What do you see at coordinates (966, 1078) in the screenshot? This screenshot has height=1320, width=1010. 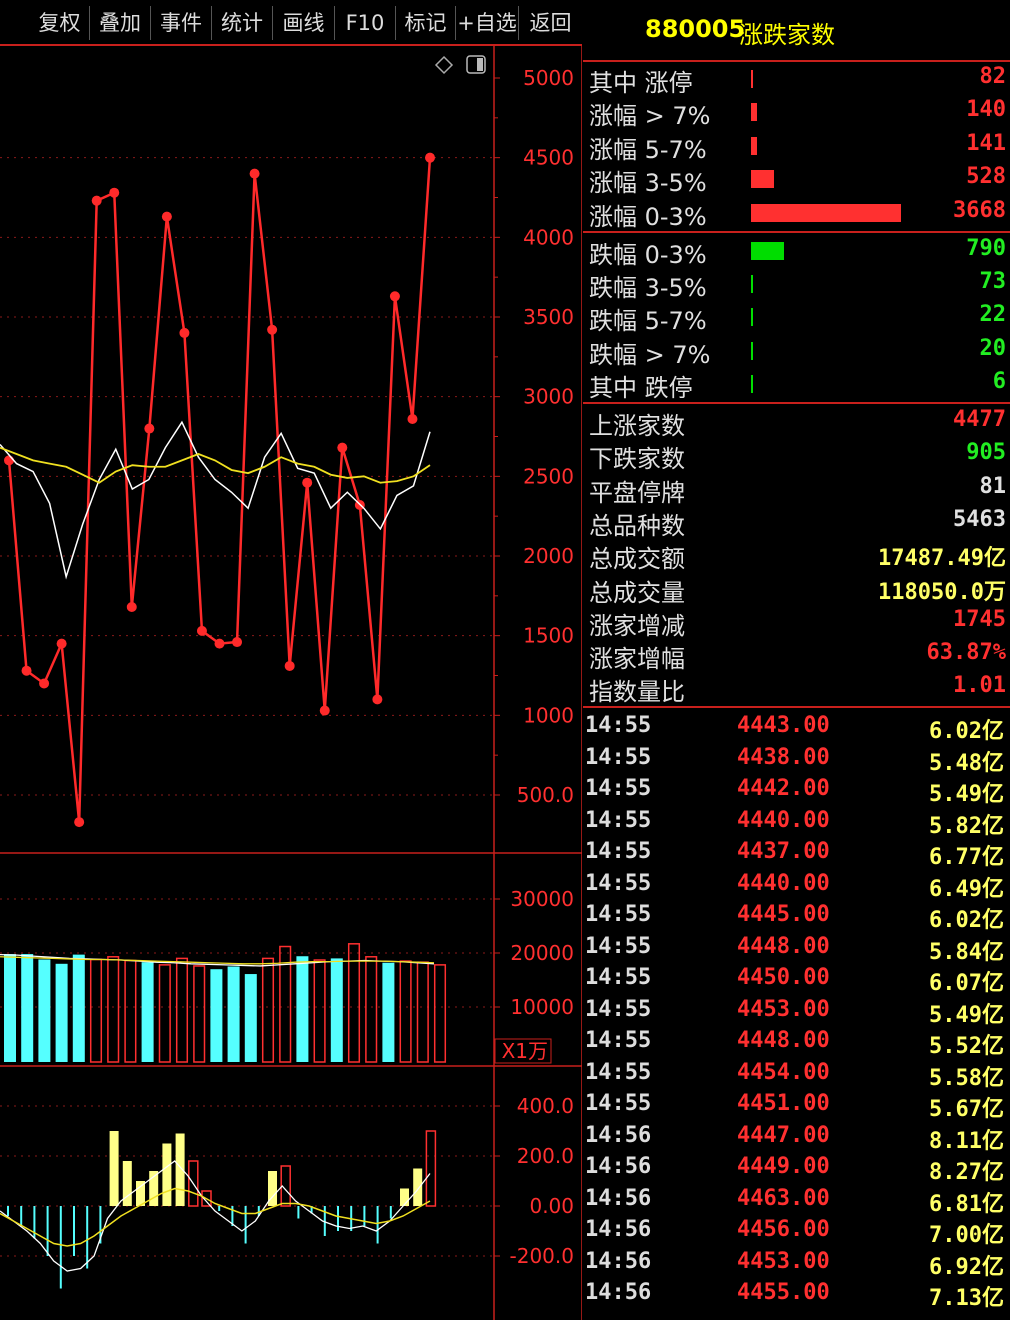 I see `tick-amount: 5.58亿` at bounding box center [966, 1078].